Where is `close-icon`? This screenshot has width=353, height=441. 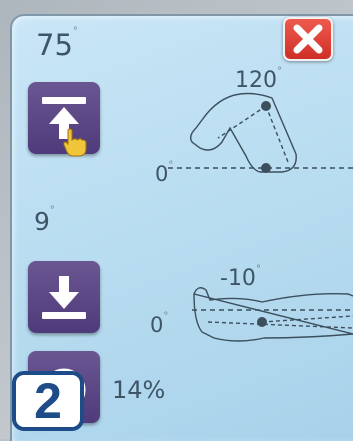 close-icon is located at coordinates (308, 39).